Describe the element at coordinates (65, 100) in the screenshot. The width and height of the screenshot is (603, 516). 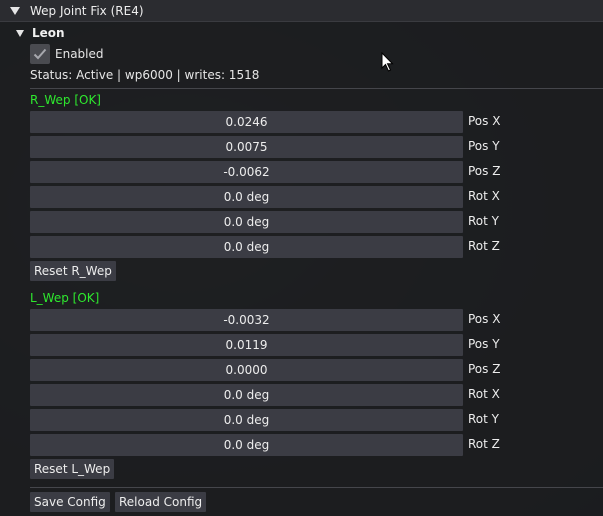
I see `r-wep-header: R_Wep [OK]` at that location.